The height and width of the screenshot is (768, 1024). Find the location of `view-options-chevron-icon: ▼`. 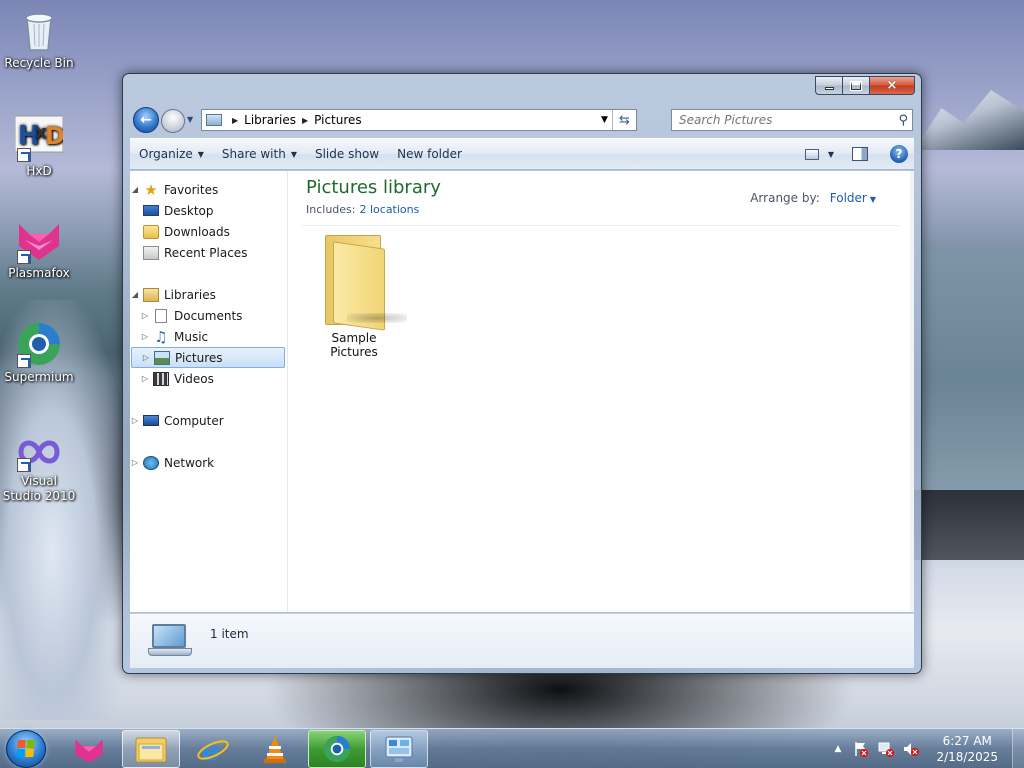

view-options-chevron-icon: ▼ is located at coordinates (831, 154).